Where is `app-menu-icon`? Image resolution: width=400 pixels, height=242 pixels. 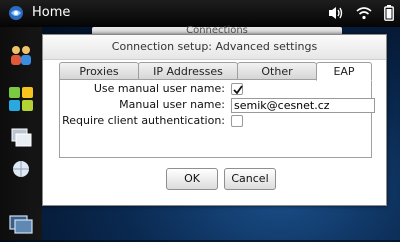
app-menu-icon is located at coordinates (21, 99).